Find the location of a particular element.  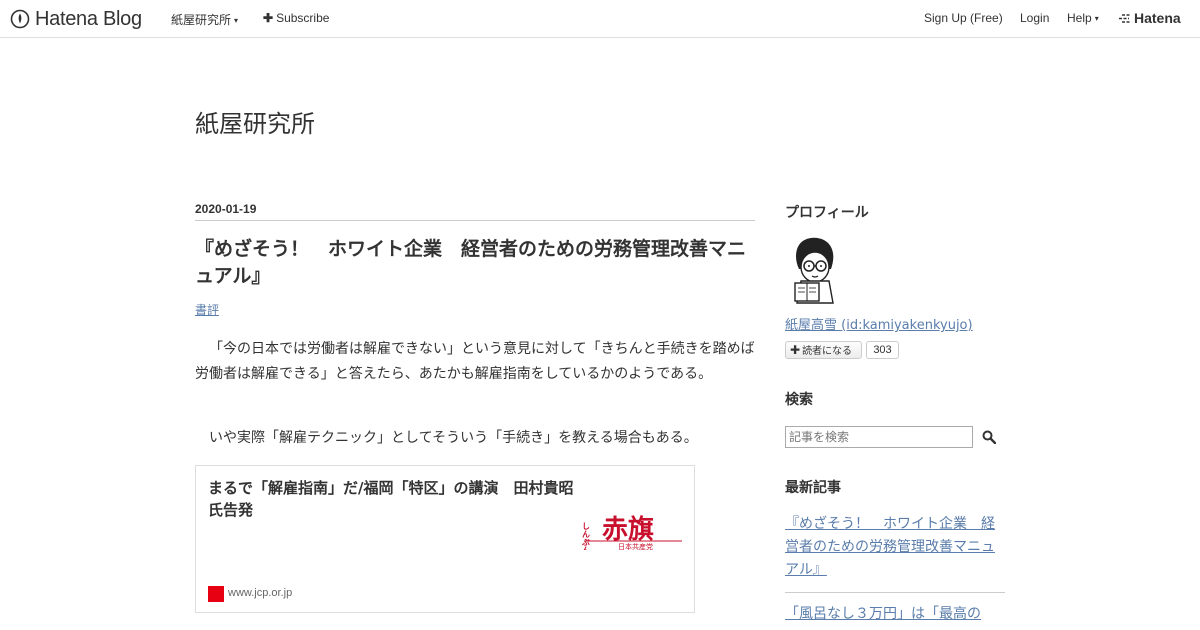

search-input is located at coordinates (879, 437).